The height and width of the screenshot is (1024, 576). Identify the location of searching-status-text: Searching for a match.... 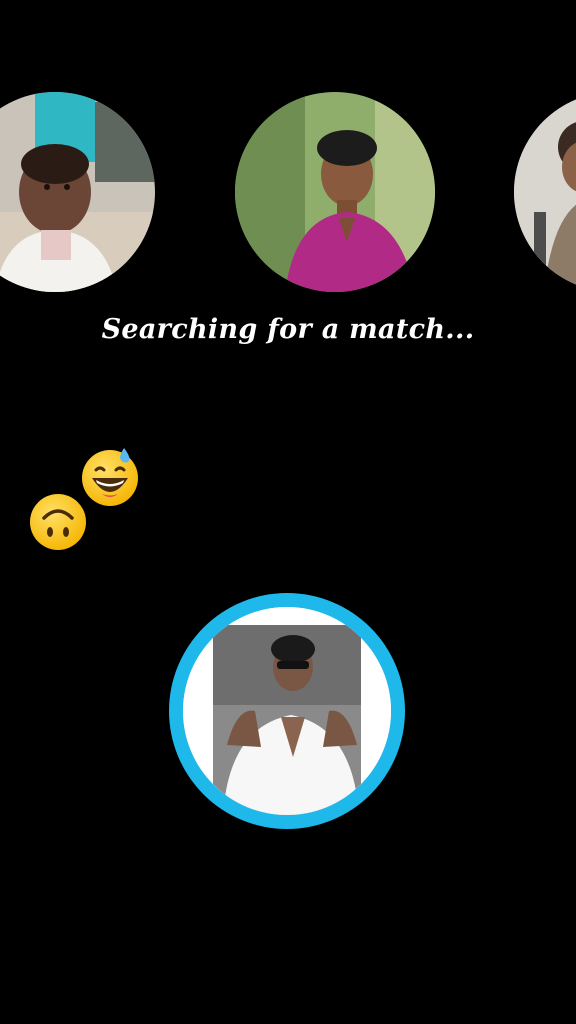
(288, 329).